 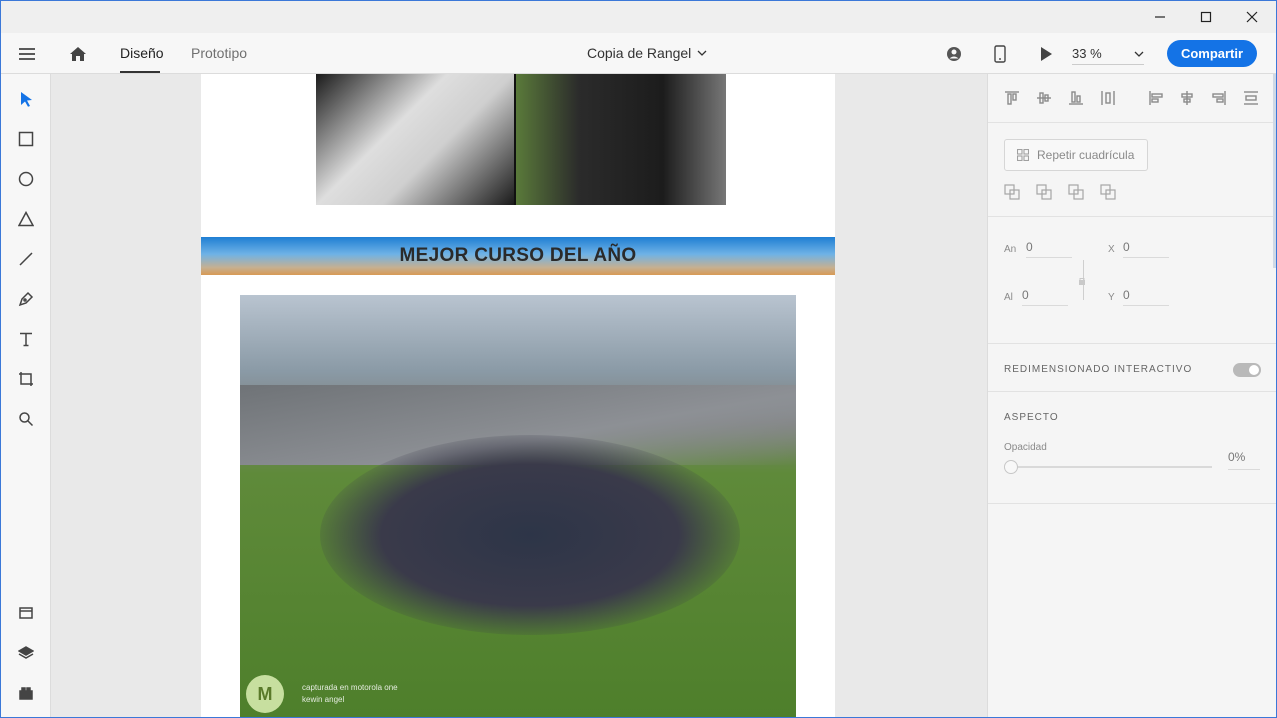 I want to click on watermark-text: capturada en motorola one kewin angel, so click(x=350, y=694).